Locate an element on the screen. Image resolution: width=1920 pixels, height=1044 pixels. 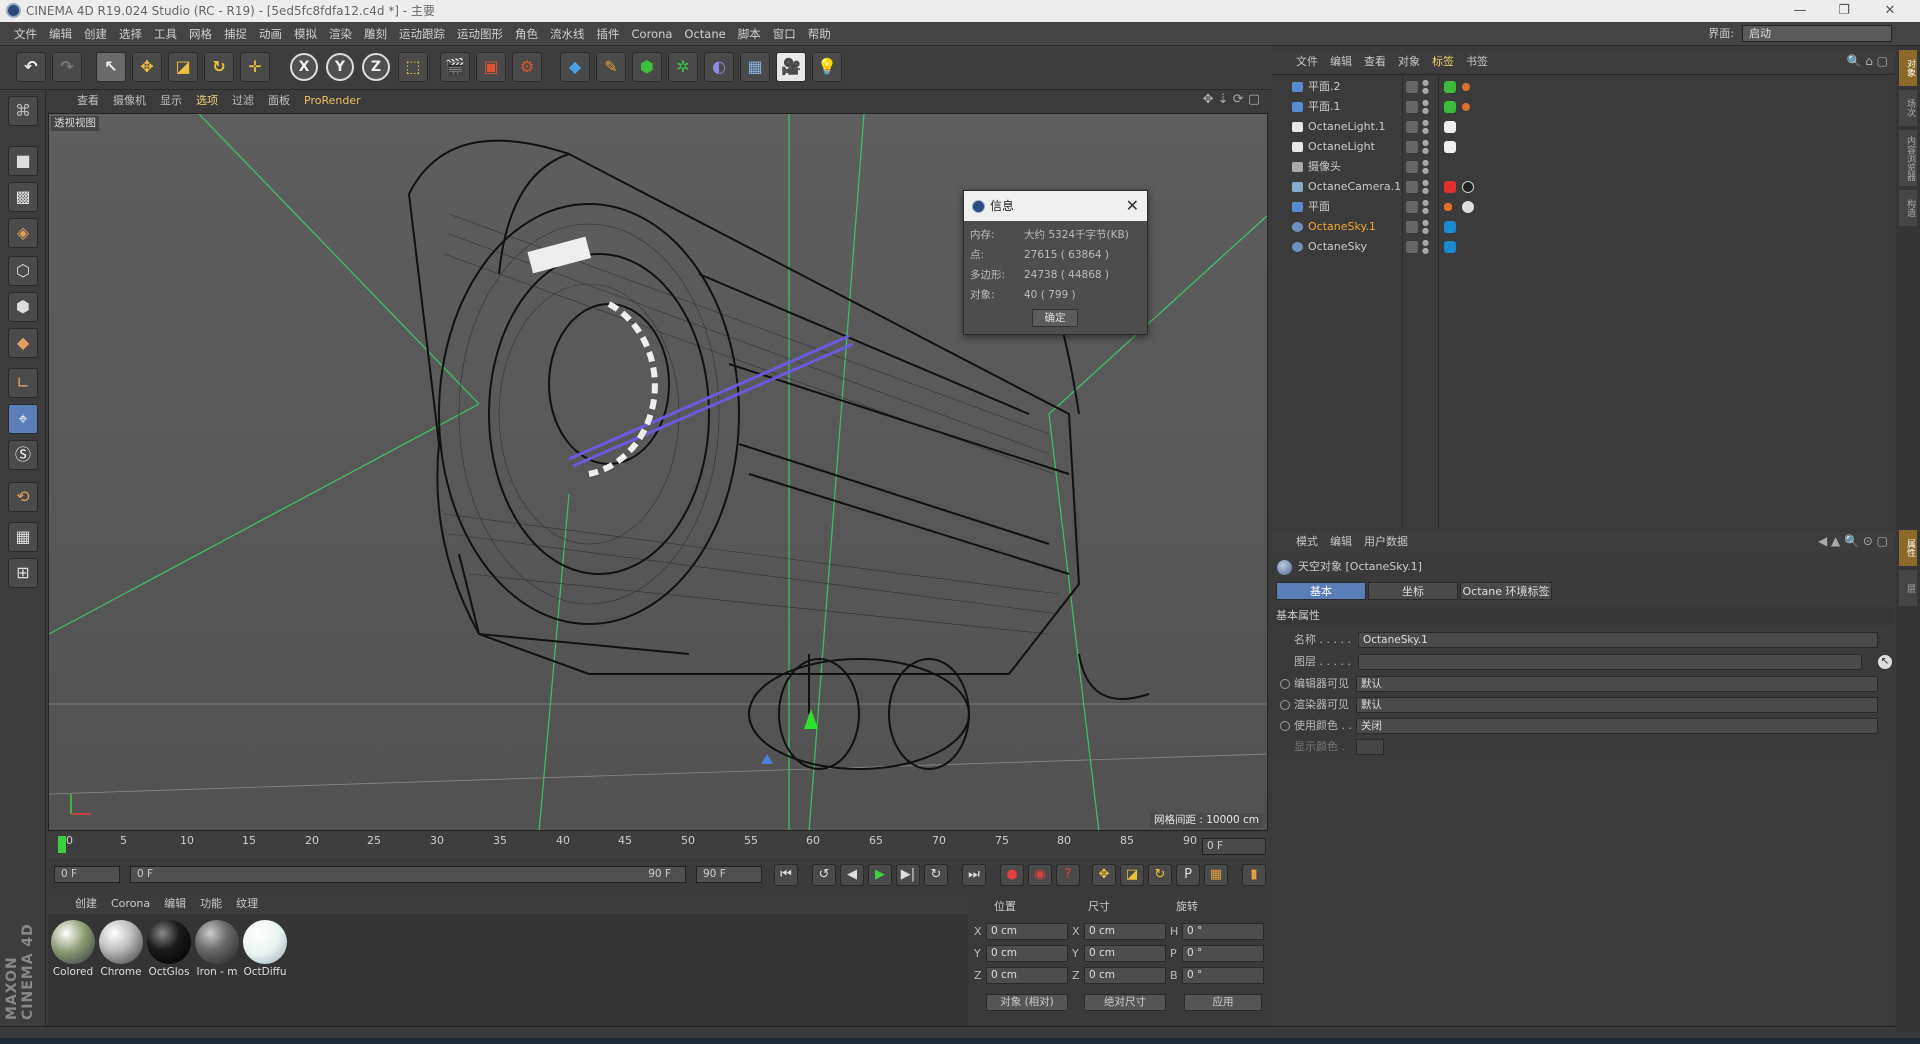
apply-button: 应用 is located at coordinates (1223, 1002).